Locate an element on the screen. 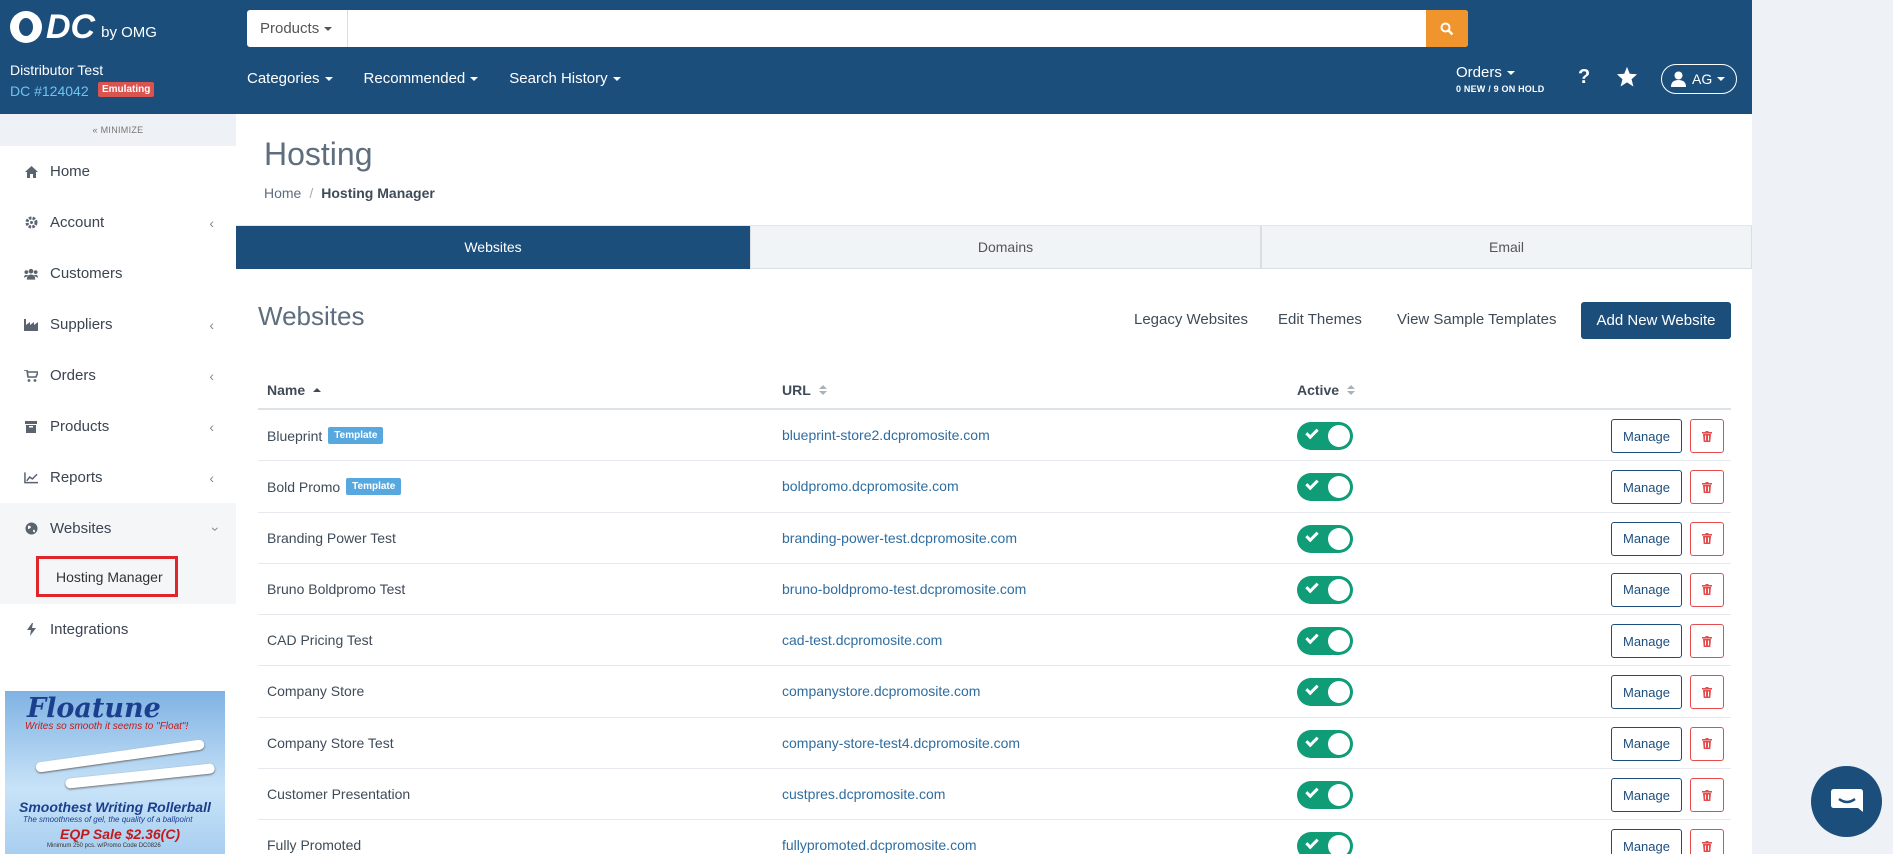  search-button is located at coordinates (1447, 28).